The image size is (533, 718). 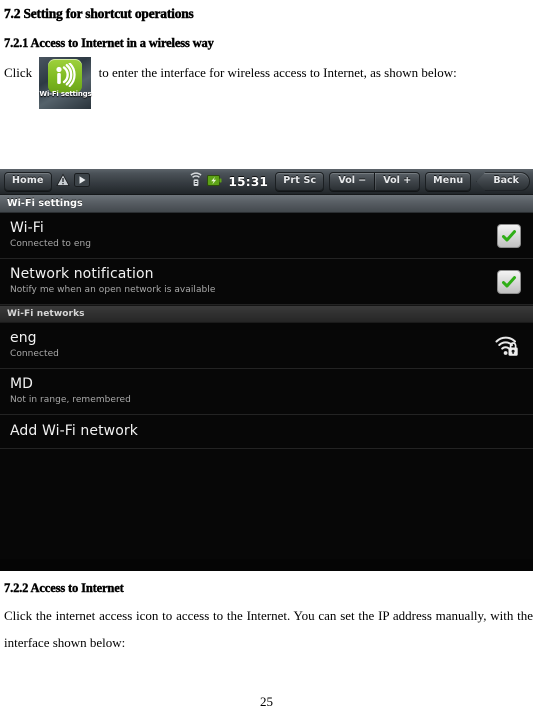 What do you see at coordinates (253, 274) in the screenshot?
I see `network-notification-title: Network notification` at bounding box center [253, 274].